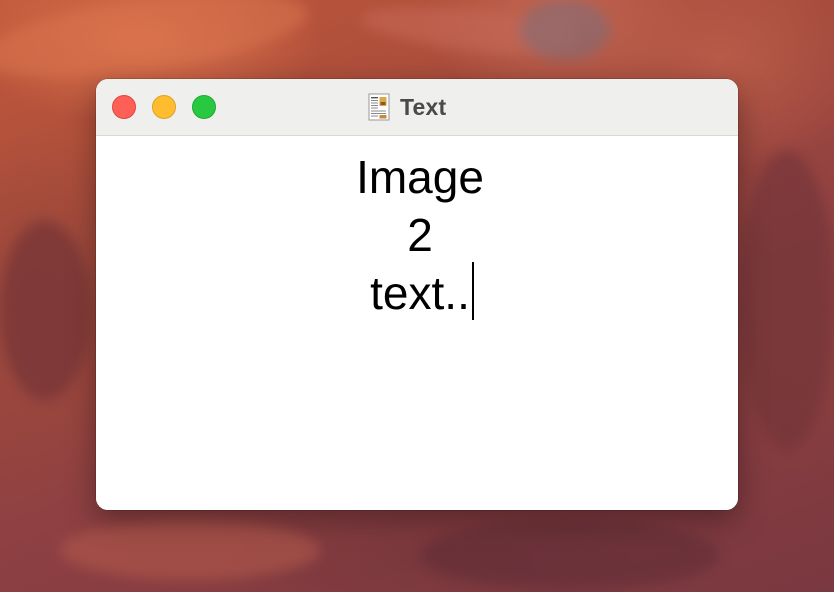 The height and width of the screenshot is (592, 834). What do you see at coordinates (417, 177) in the screenshot?
I see `document-line: Image` at bounding box center [417, 177].